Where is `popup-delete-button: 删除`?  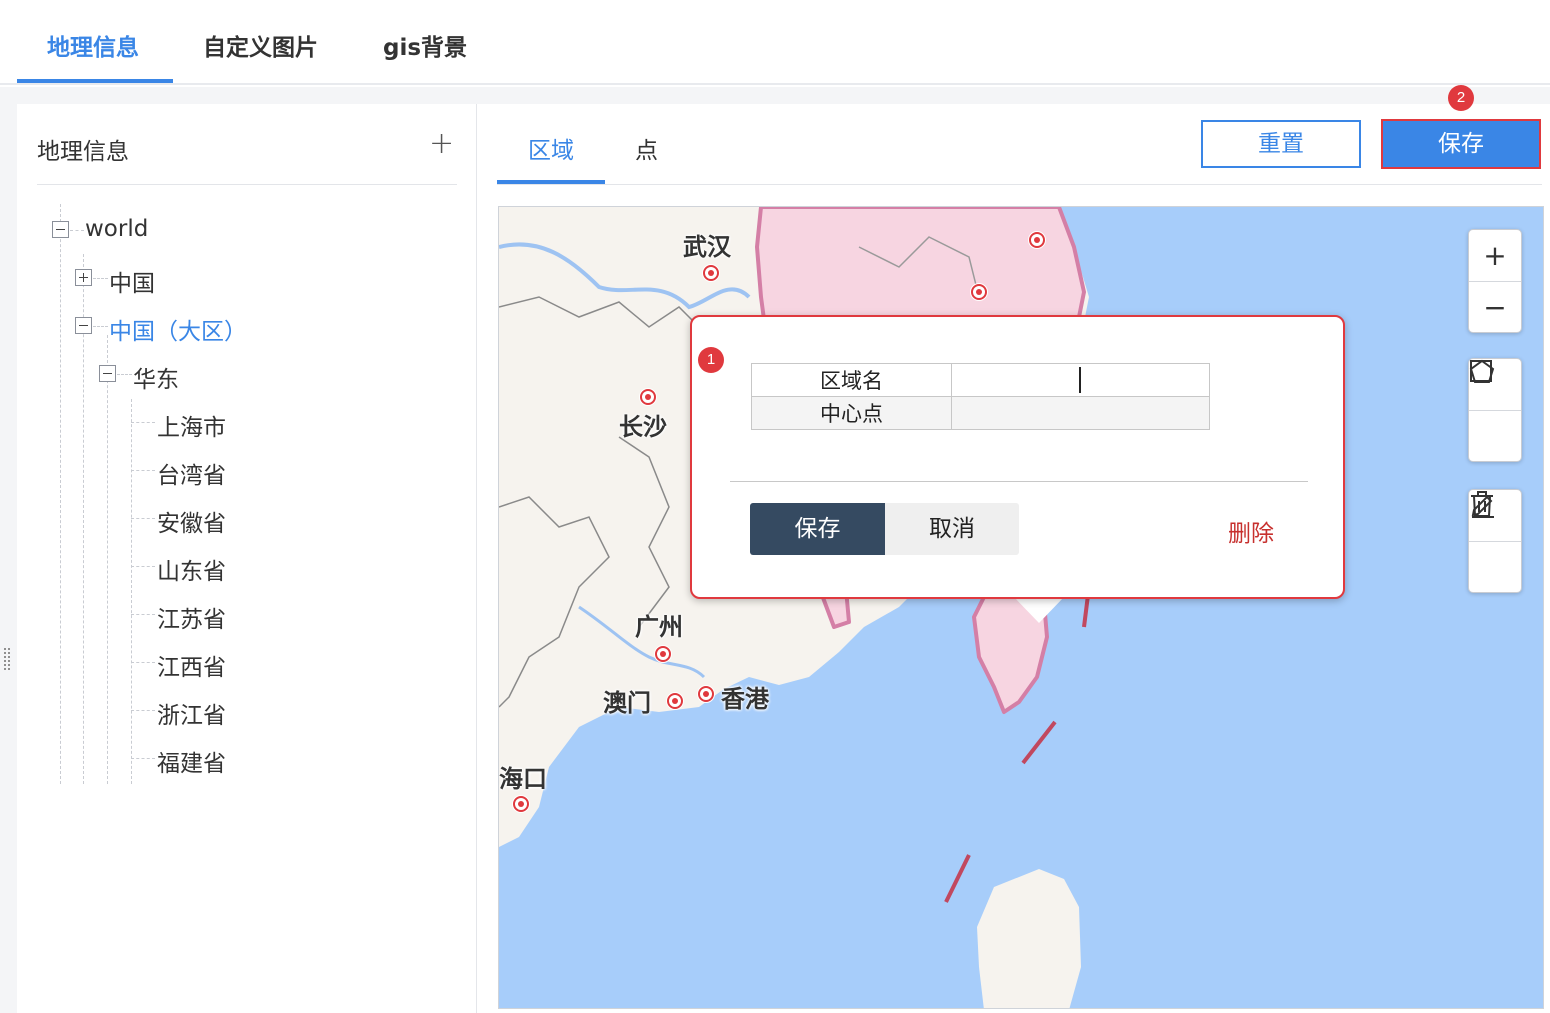
popup-delete-button: 删除 is located at coordinates (1251, 531).